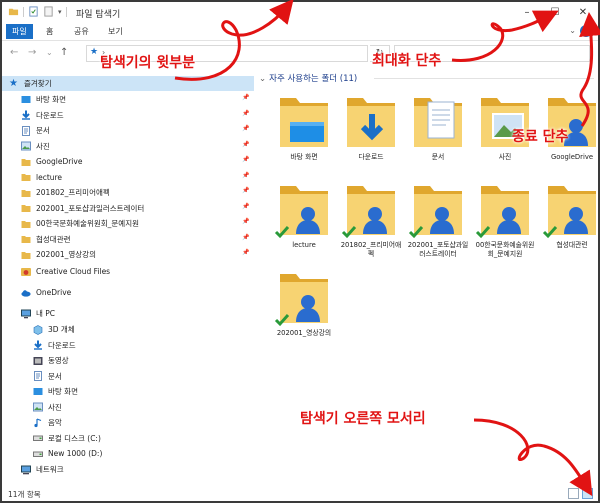 This screenshot has width=600, height=503. What do you see at coordinates (438, 228) in the screenshot?
I see `folder-item: 202001_포토샵과일러스트레이터` at bounding box center [438, 228].